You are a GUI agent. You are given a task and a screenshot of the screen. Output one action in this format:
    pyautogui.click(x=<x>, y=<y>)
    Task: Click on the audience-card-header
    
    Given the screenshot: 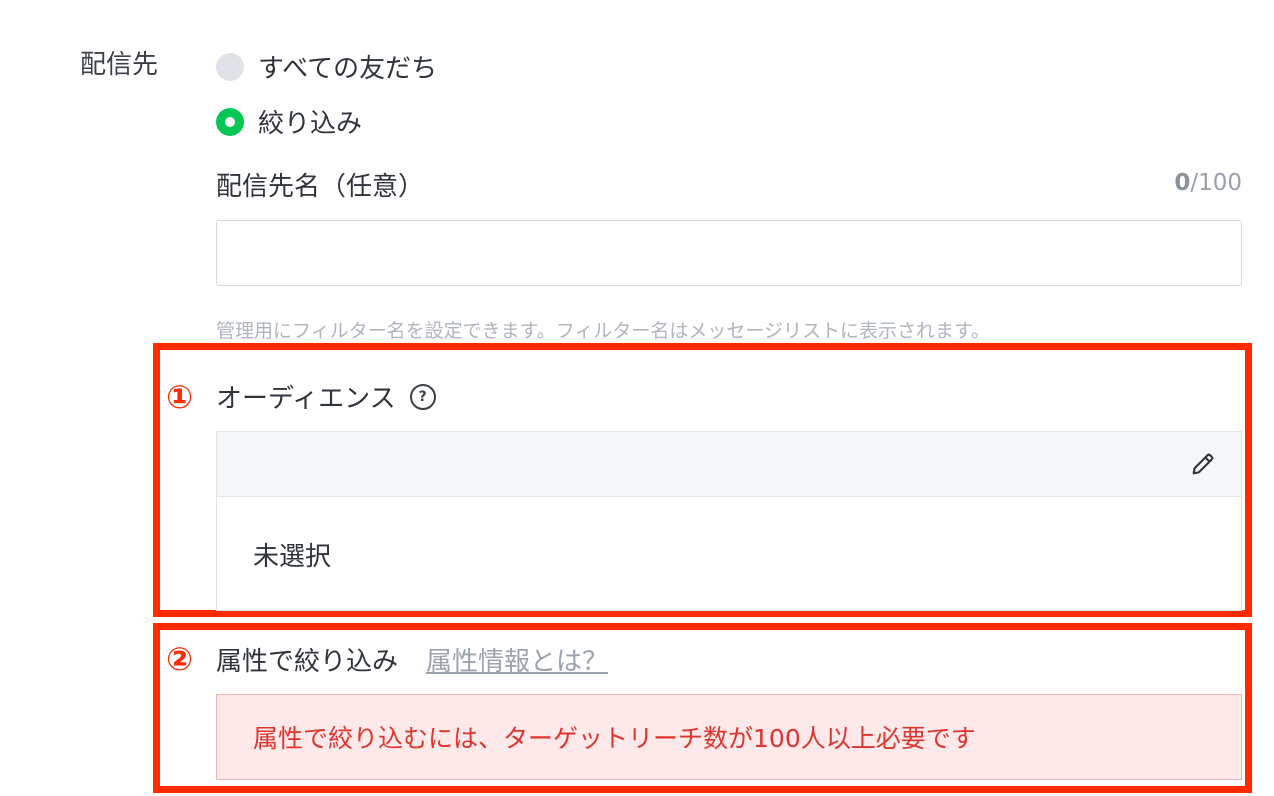 What is the action you would take?
    pyautogui.click(x=729, y=464)
    